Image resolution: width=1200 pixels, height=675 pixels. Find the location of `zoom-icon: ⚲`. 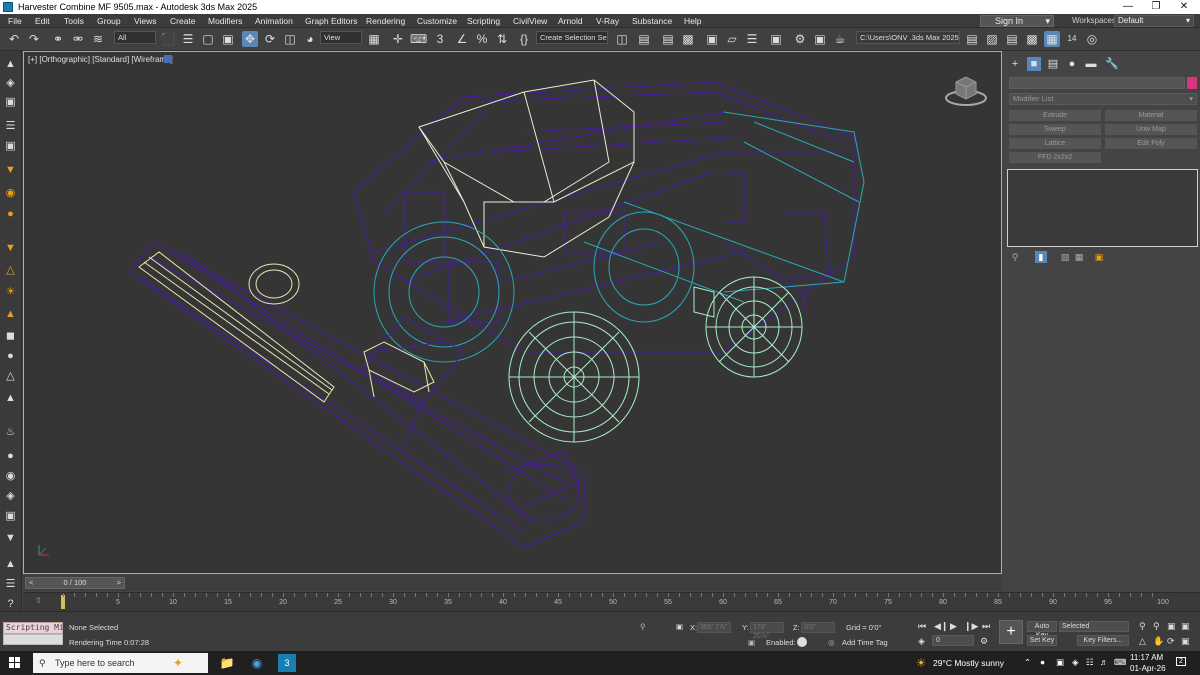

zoom-icon: ⚲ is located at coordinates (1142, 626).